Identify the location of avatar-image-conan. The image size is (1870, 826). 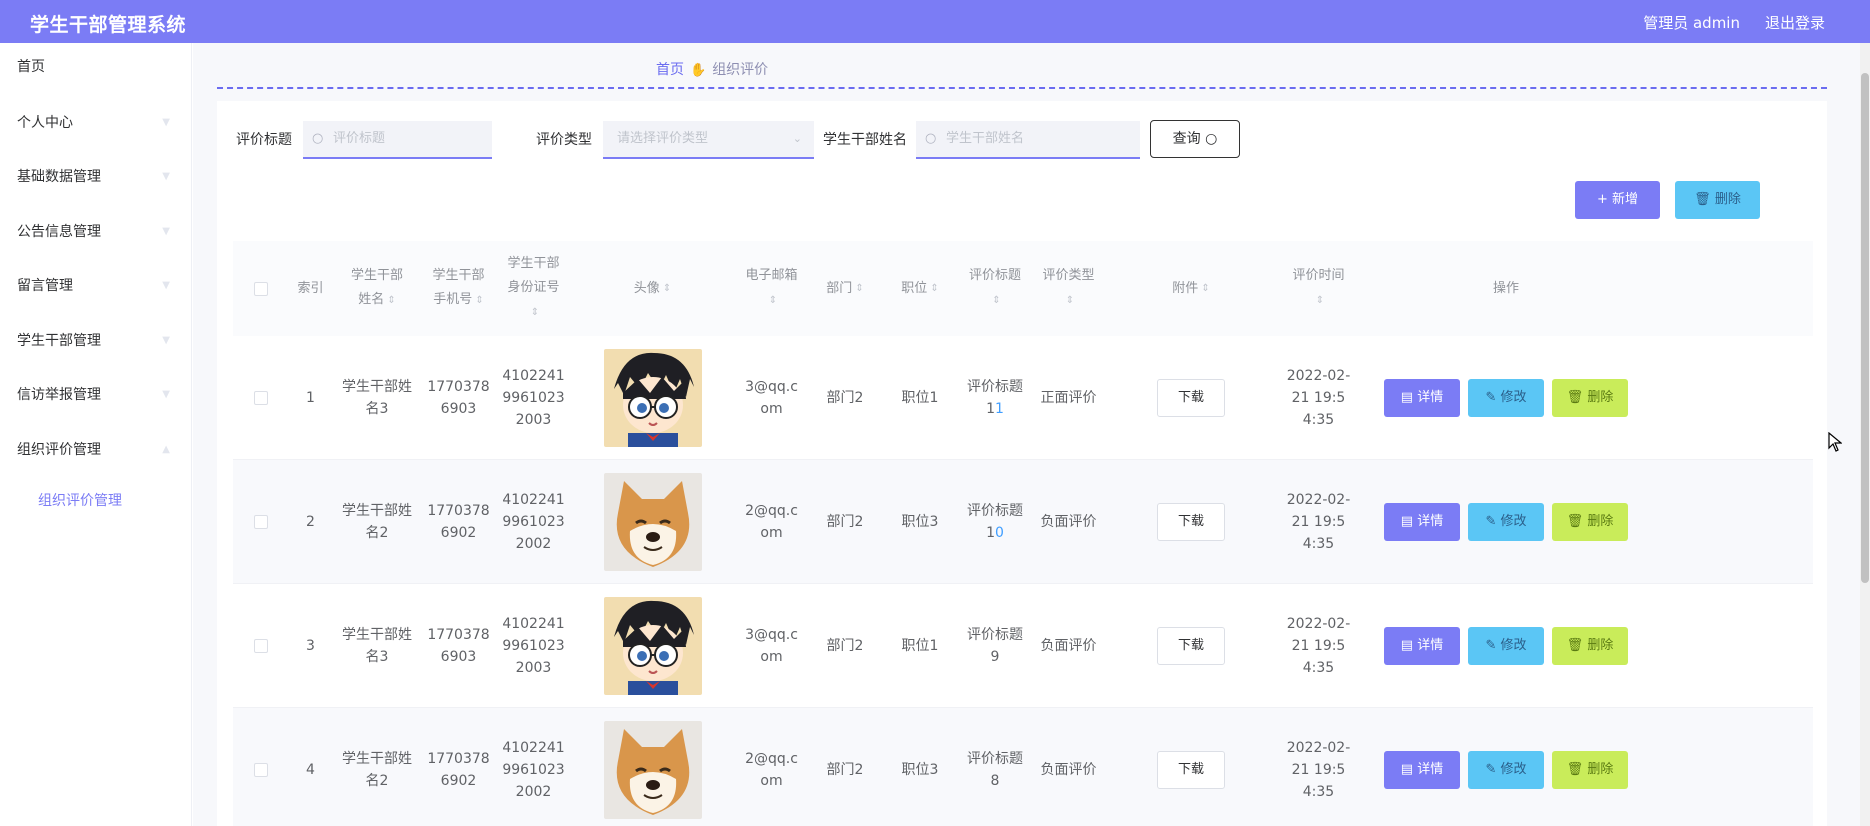
(652, 646).